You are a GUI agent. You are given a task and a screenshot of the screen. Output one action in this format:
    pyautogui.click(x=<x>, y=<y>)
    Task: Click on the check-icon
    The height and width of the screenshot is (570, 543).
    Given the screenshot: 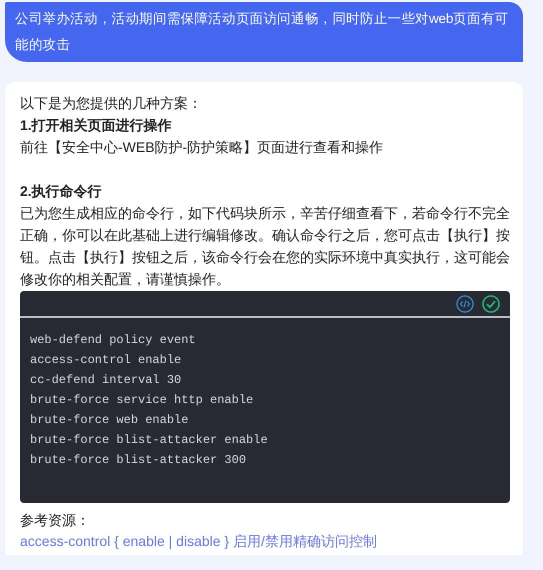 What is the action you would take?
    pyautogui.click(x=491, y=303)
    